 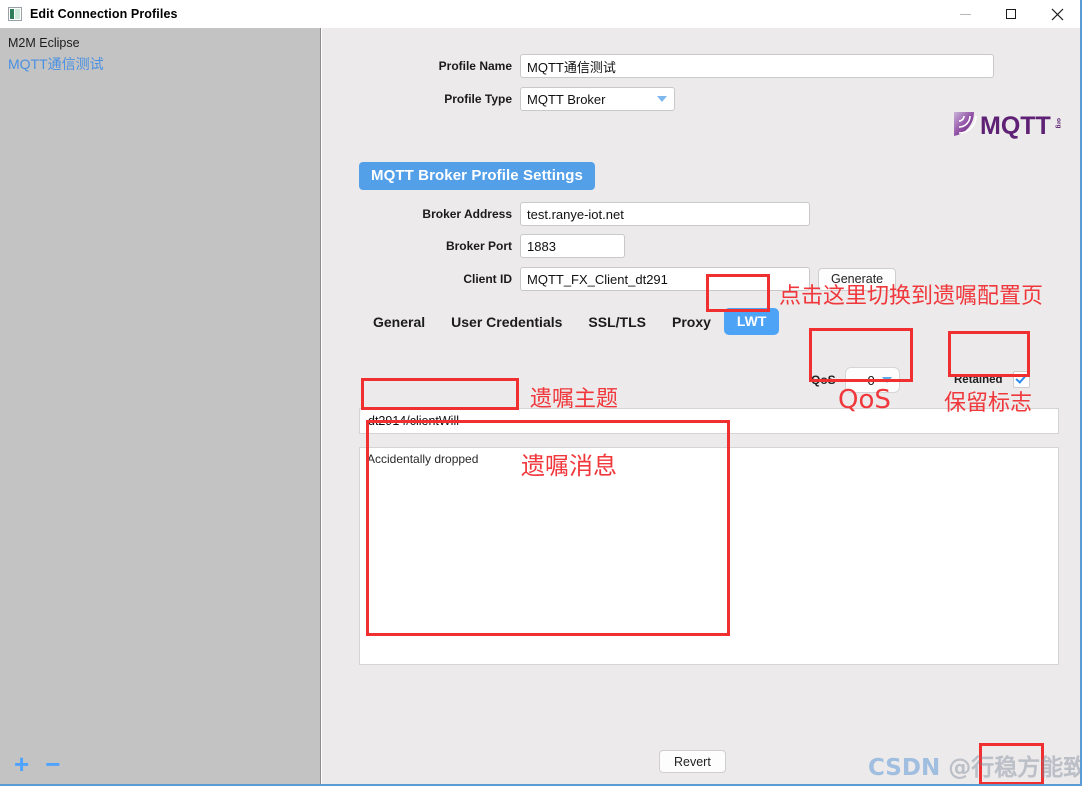 What do you see at coordinates (823, 380) in the screenshot?
I see `qos-label: QoS` at bounding box center [823, 380].